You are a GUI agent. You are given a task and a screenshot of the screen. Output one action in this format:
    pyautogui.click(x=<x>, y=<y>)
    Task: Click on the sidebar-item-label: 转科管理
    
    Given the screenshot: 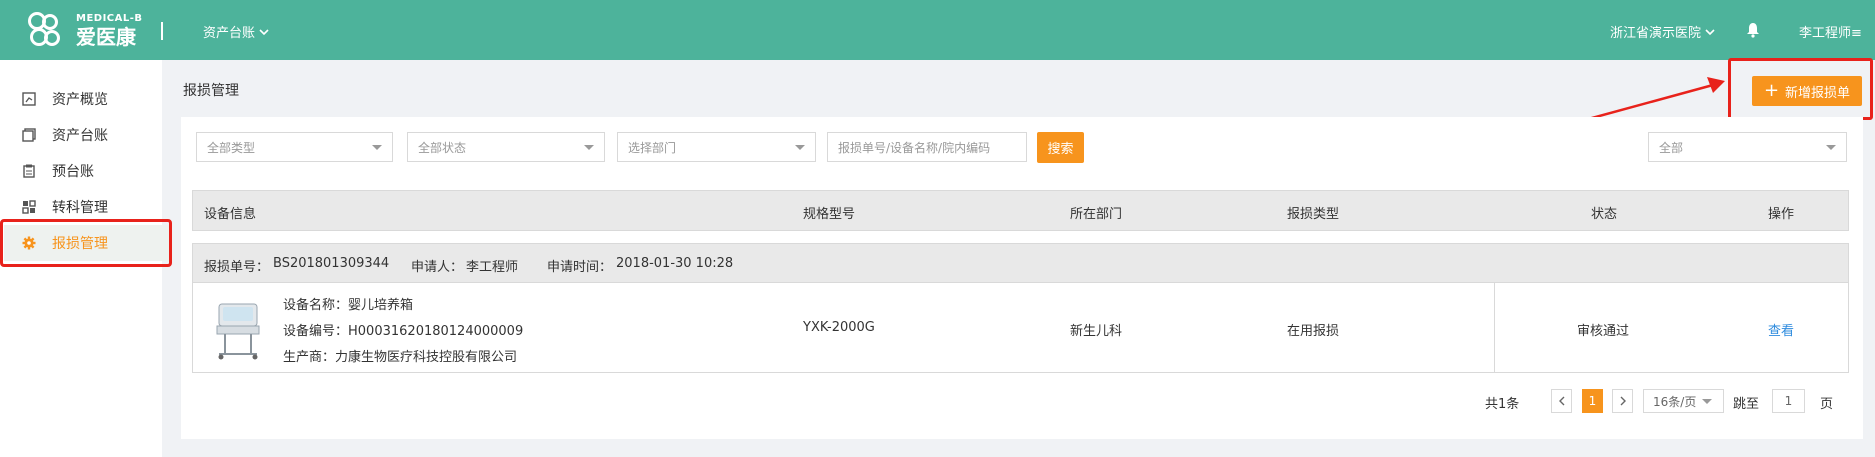 What is the action you would take?
    pyautogui.click(x=80, y=208)
    